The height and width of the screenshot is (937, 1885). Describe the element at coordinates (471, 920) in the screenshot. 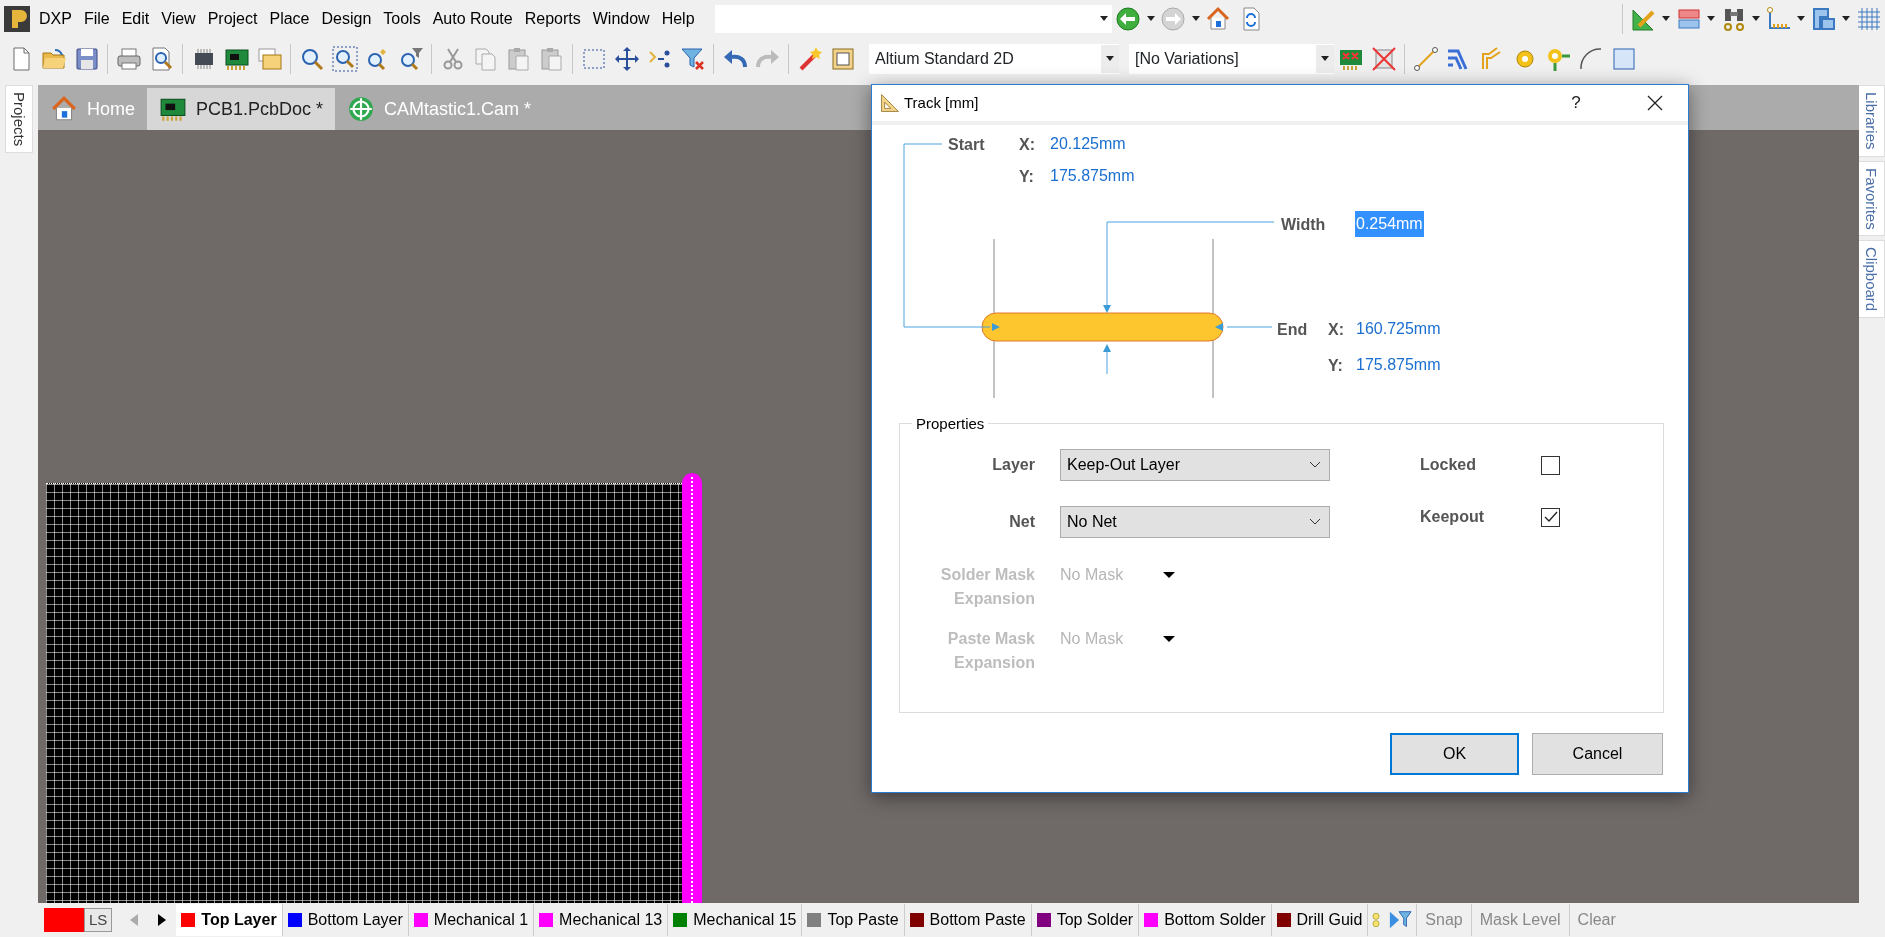

I see `layer-tab: Mechanical 1` at that location.